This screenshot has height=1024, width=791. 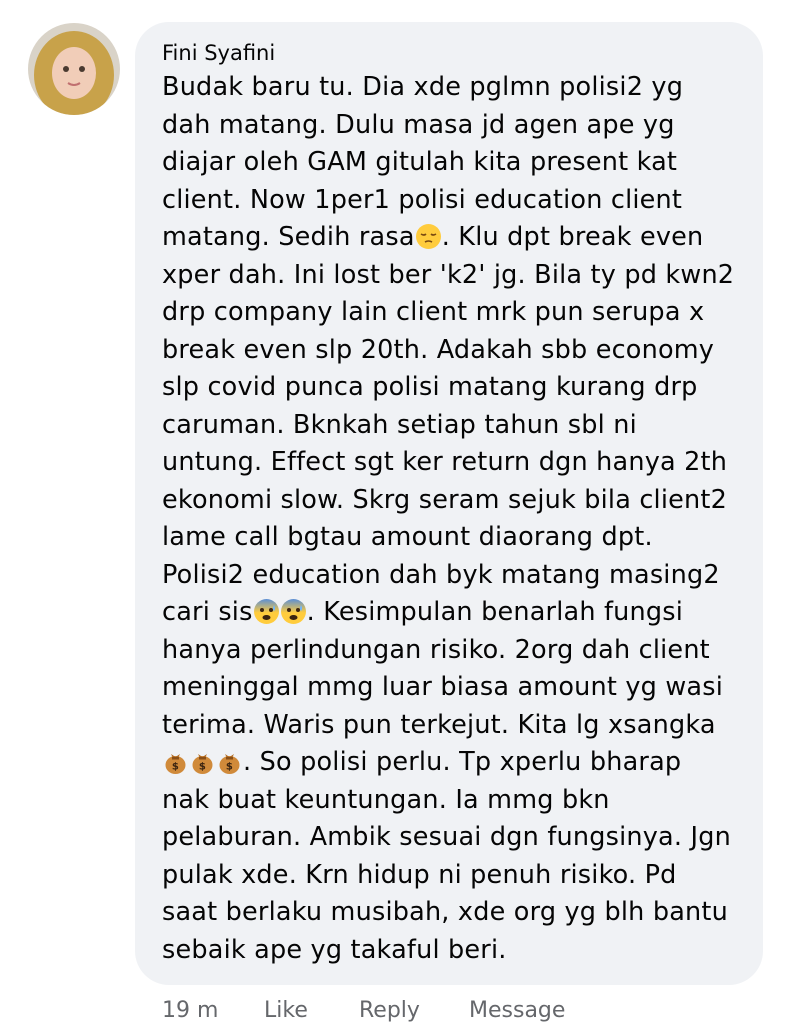 I want to click on comment-line-text: . So polisi perlu. Tp xperlu bharap, so click(x=462, y=762).